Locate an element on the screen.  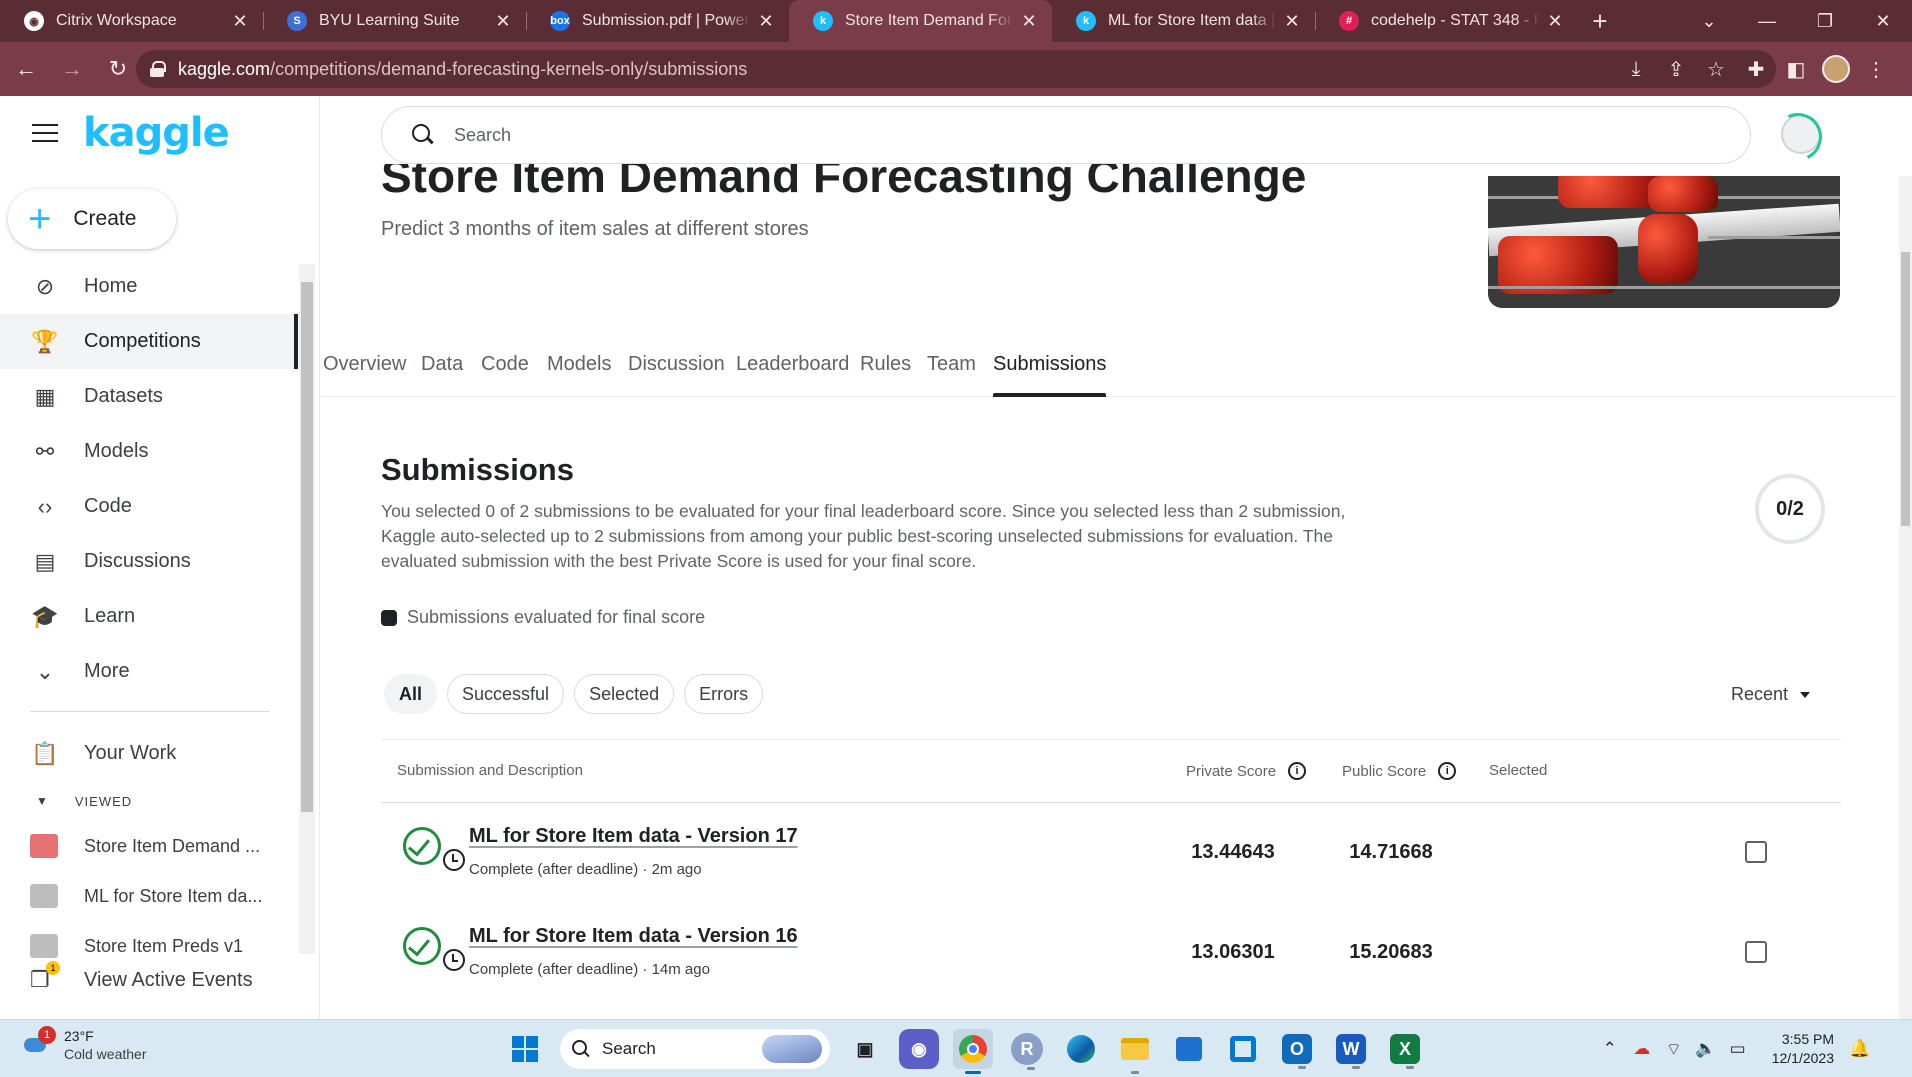
viewed-header-label: VIEWED is located at coordinates (103, 801).